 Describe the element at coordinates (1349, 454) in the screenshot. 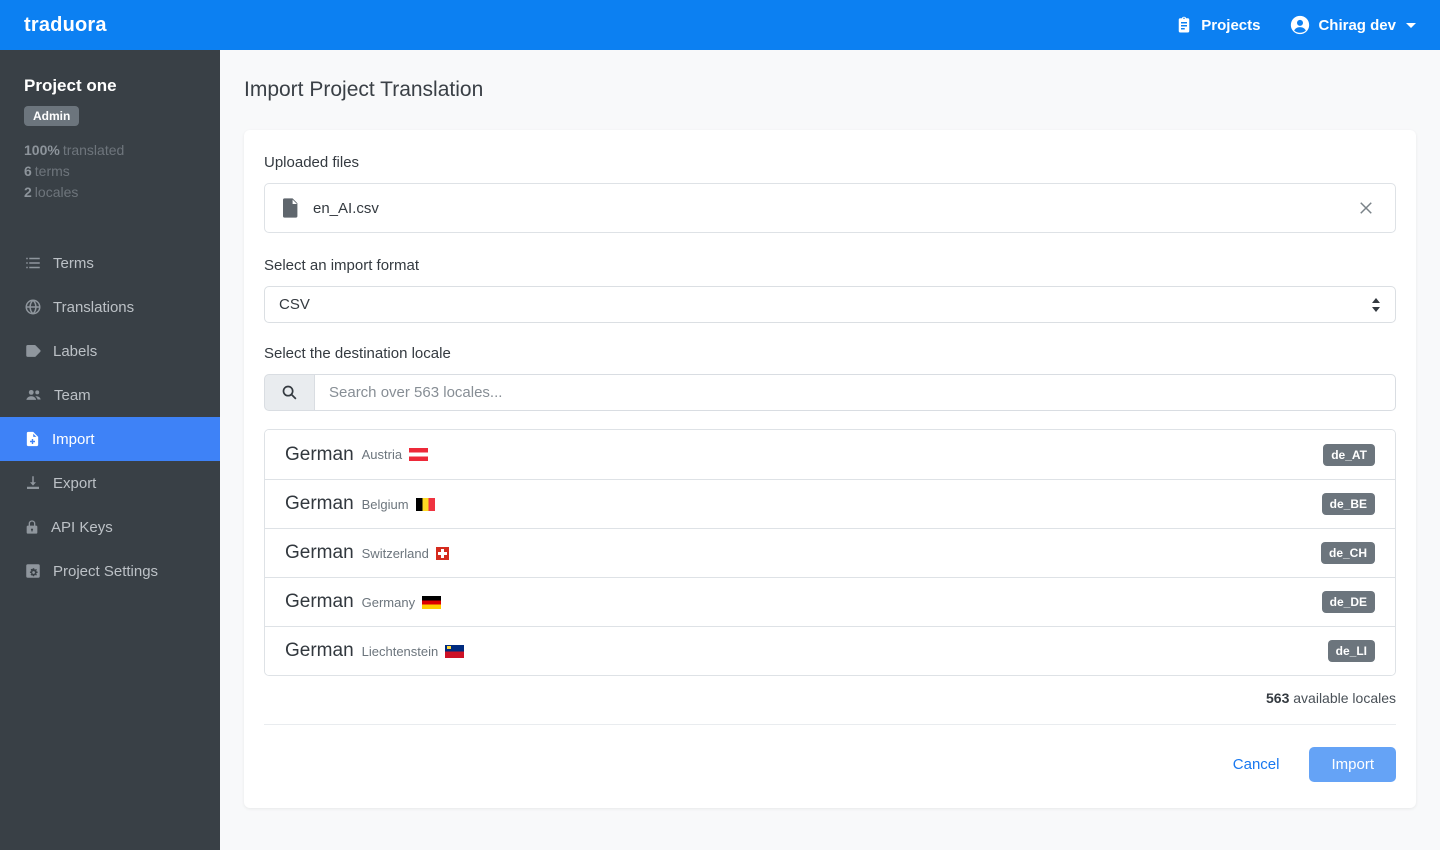

I see `locale-code-badge: de_AT` at that location.